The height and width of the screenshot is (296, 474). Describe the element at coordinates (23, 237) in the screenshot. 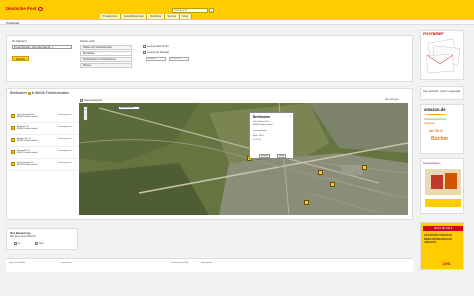

I see `rating-question: War diese Seite hilfreich?` at that location.